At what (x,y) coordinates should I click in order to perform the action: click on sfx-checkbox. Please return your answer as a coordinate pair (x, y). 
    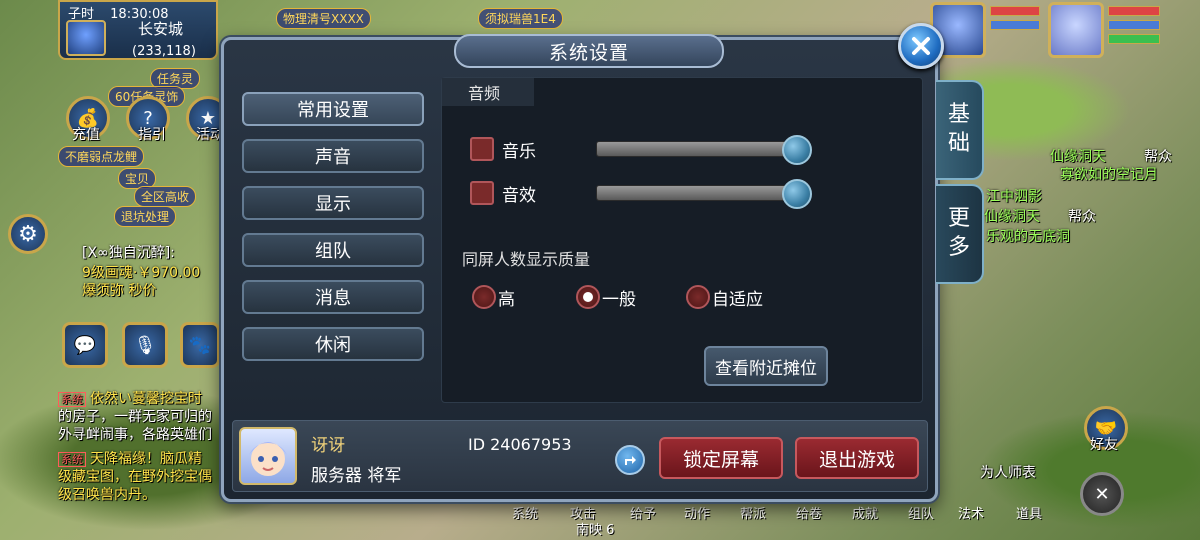
    Looking at the image, I should click on (482, 193).